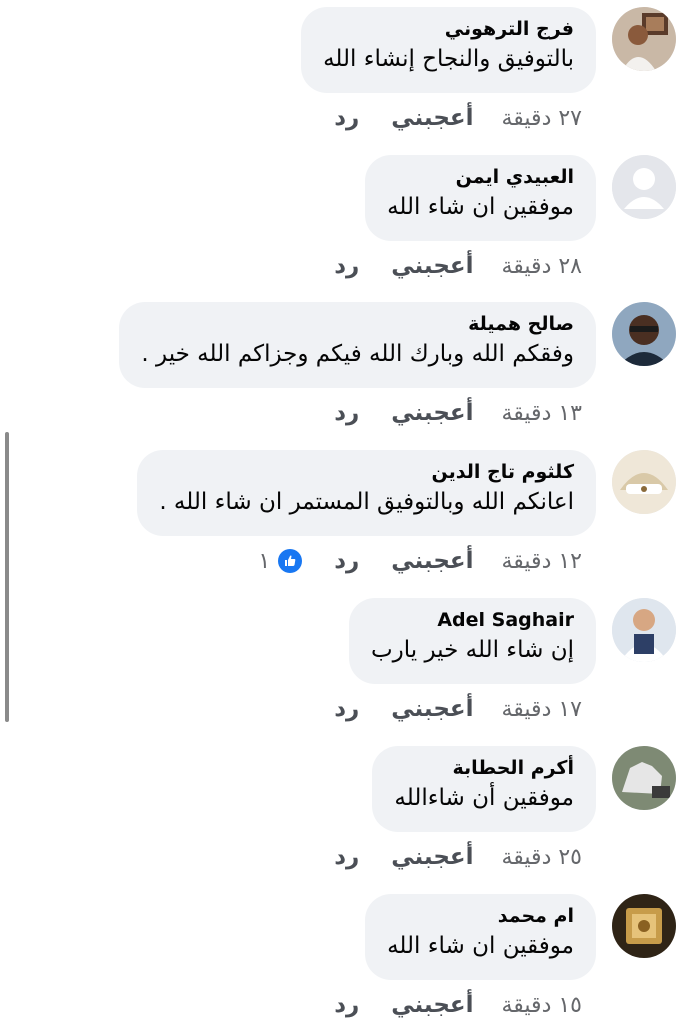 The image size is (688, 1024). What do you see at coordinates (357, 324) in the screenshot?
I see `comment-author: صالح هميلة` at bounding box center [357, 324].